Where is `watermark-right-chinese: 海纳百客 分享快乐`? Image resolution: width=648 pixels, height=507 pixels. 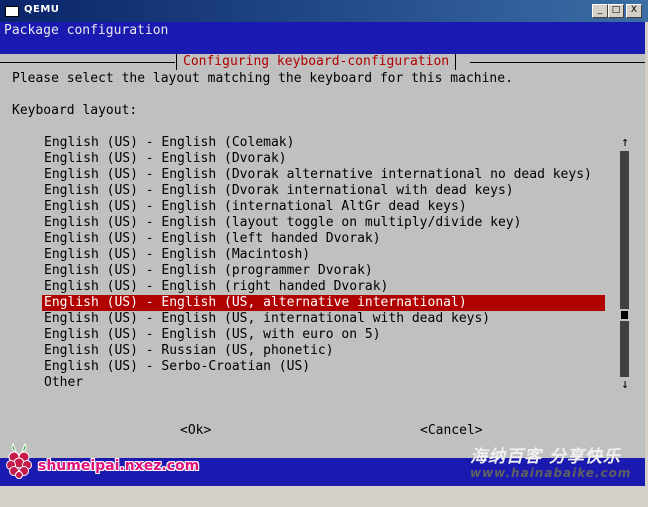 watermark-right-chinese: 海纳百客 分享快乐 is located at coordinates (545, 457).